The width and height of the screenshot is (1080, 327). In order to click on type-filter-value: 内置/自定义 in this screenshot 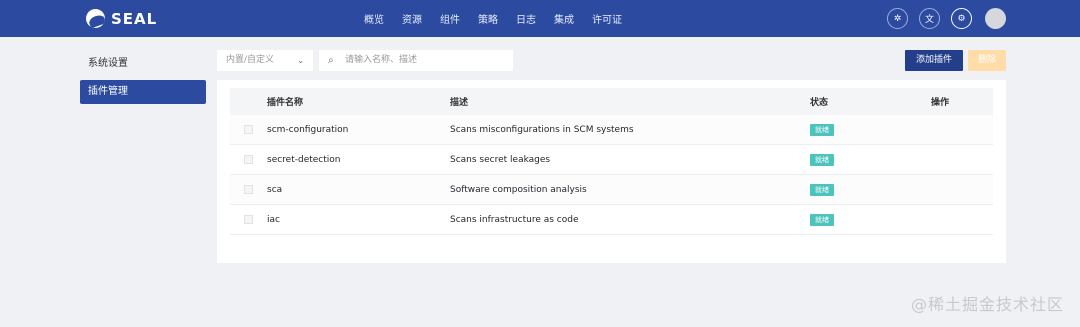, I will do `click(250, 60)`.